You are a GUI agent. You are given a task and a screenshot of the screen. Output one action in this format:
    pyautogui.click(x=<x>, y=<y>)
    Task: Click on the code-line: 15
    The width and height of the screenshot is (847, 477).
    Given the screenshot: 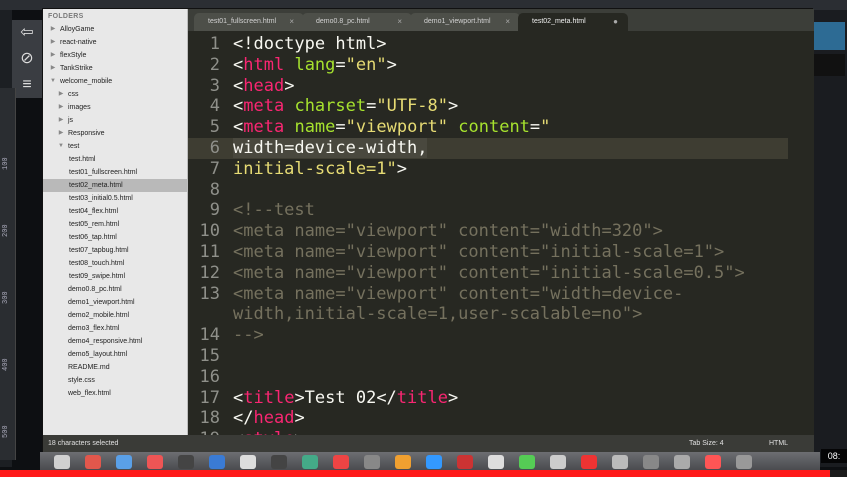 What is the action you would take?
    pyautogui.click(x=488, y=356)
    